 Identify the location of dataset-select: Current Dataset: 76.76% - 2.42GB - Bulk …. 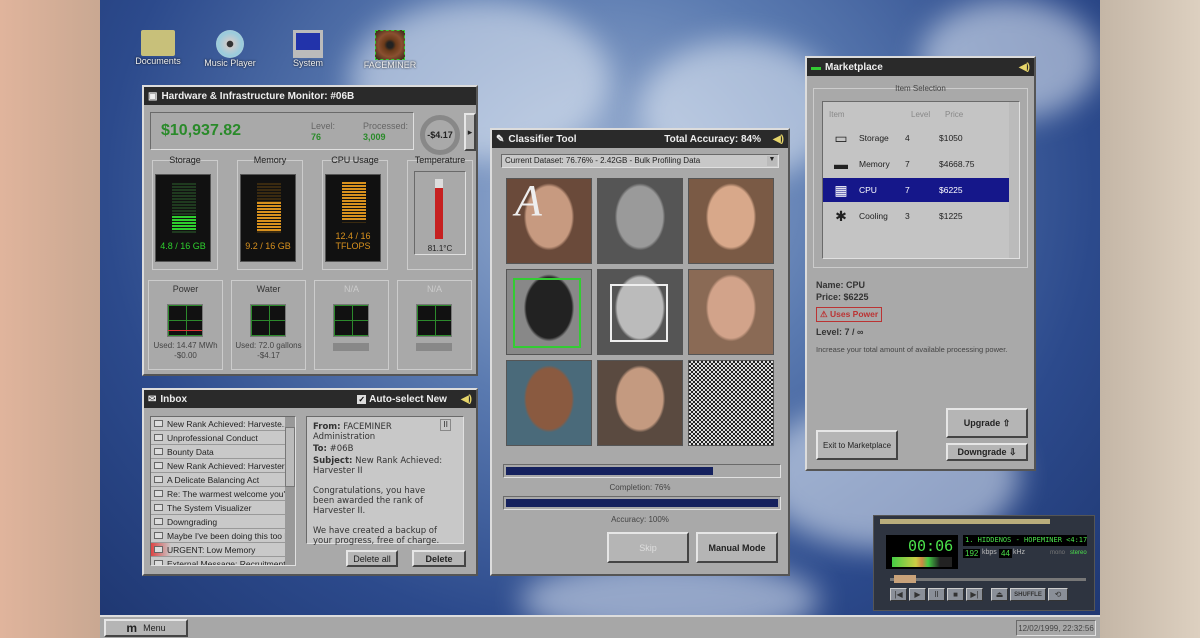
(640, 161).